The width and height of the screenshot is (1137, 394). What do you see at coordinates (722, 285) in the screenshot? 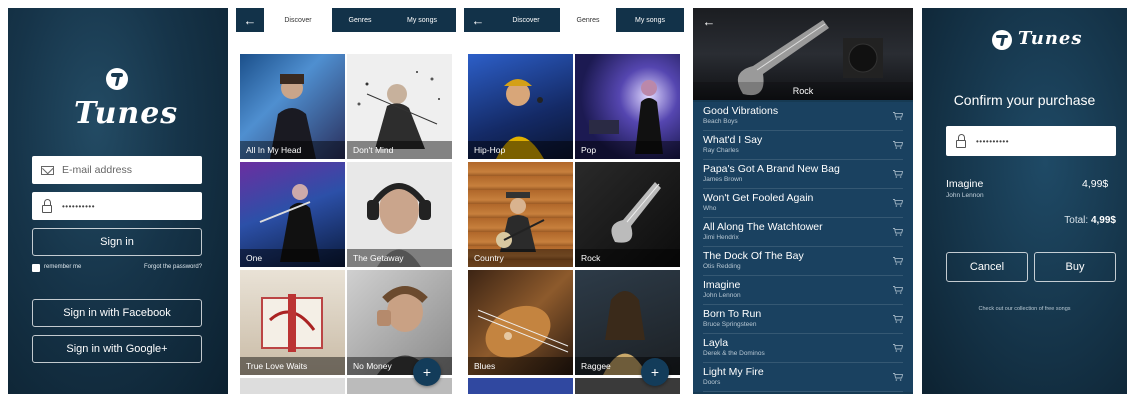
I see `song-title: Imagine` at bounding box center [722, 285].